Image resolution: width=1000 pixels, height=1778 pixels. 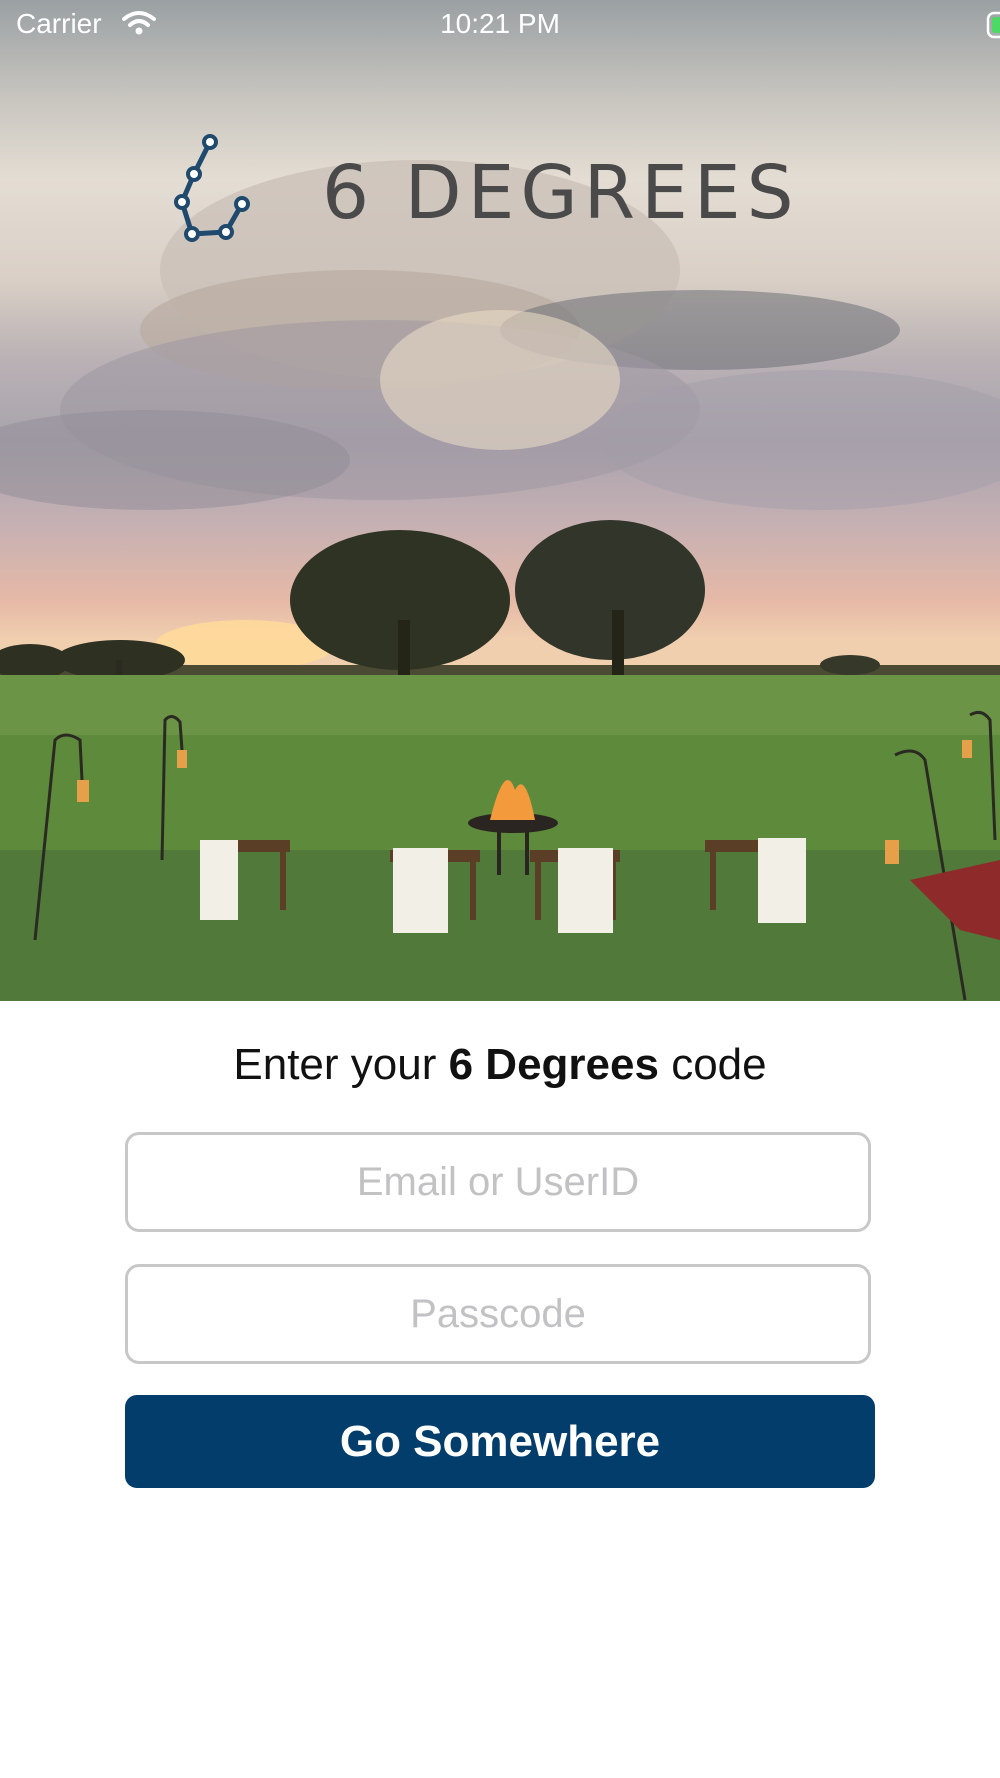 What do you see at coordinates (498, 1182) in the screenshot?
I see `email-field` at bounding box center [498, 1182].